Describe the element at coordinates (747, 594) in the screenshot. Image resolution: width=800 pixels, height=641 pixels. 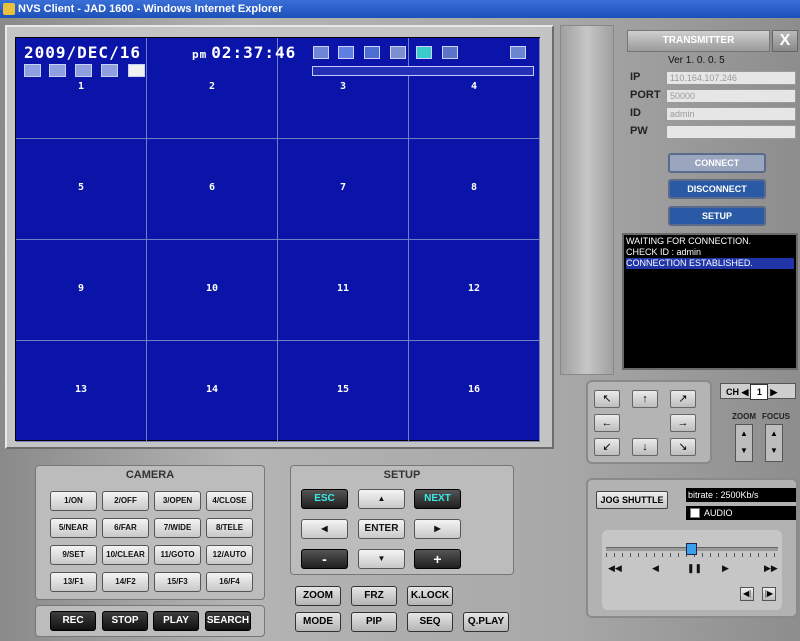
I see `step-back-button: ◀|` at that location.